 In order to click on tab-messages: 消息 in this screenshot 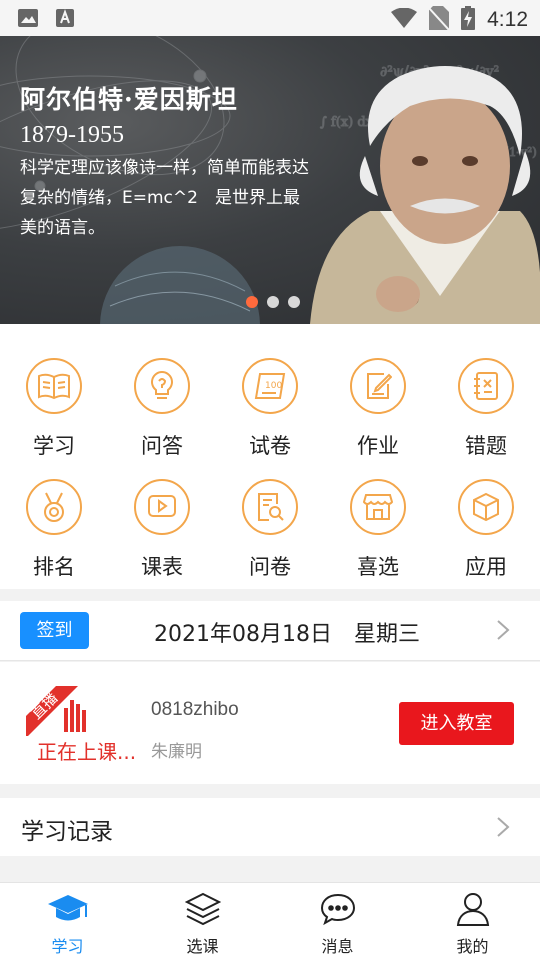, I will do `click(337, 923)`.